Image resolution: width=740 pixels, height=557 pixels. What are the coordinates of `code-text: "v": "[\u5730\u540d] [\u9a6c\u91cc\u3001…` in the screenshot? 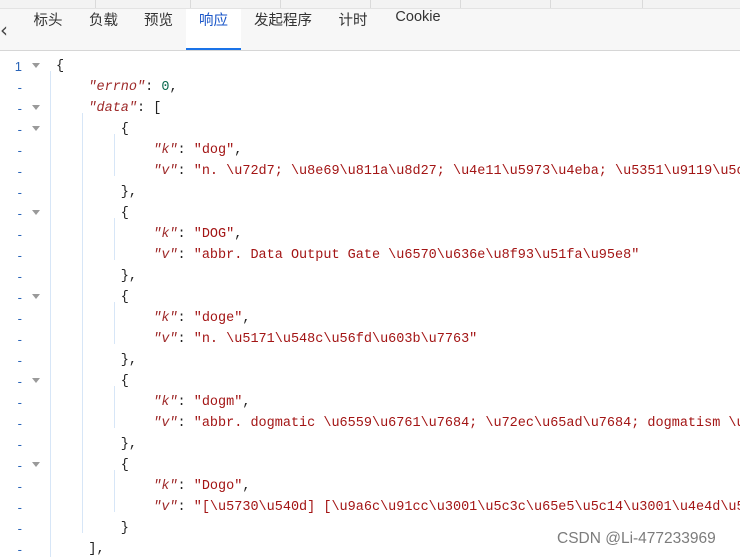 It's located at (446, 507).